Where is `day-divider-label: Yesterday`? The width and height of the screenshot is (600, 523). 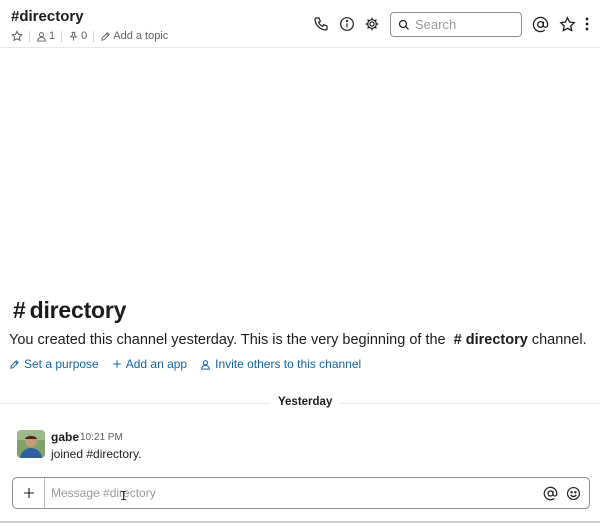 day-divider-label: Yesterday is located at coordinates (305, 402).